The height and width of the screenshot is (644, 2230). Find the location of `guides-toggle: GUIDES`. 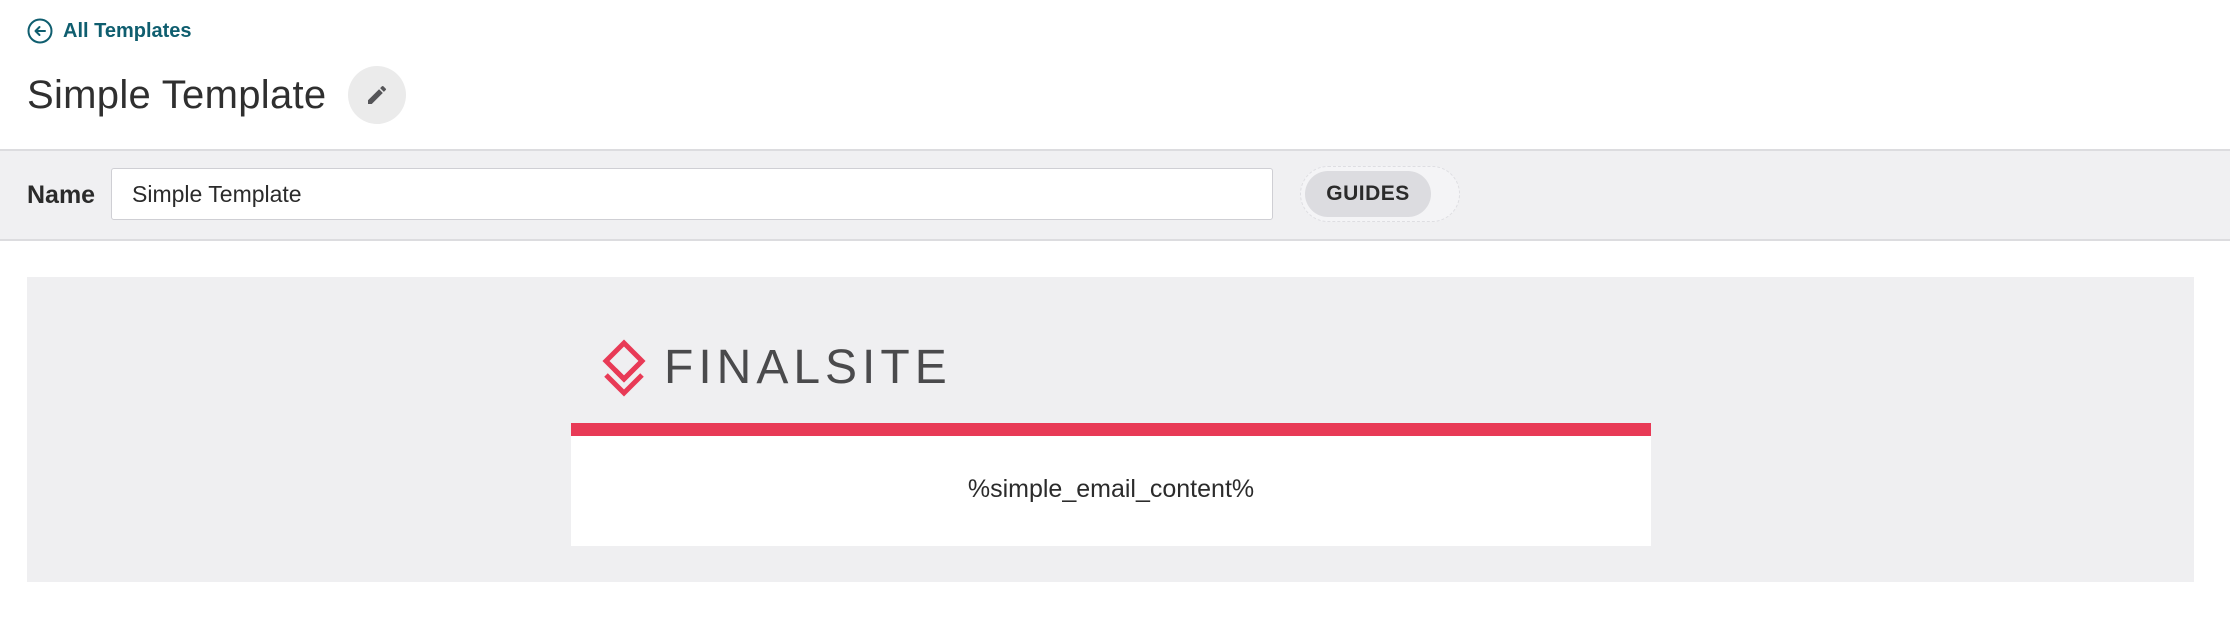

guides-toggle: GUIDES is located at coordinates (1380, 194).